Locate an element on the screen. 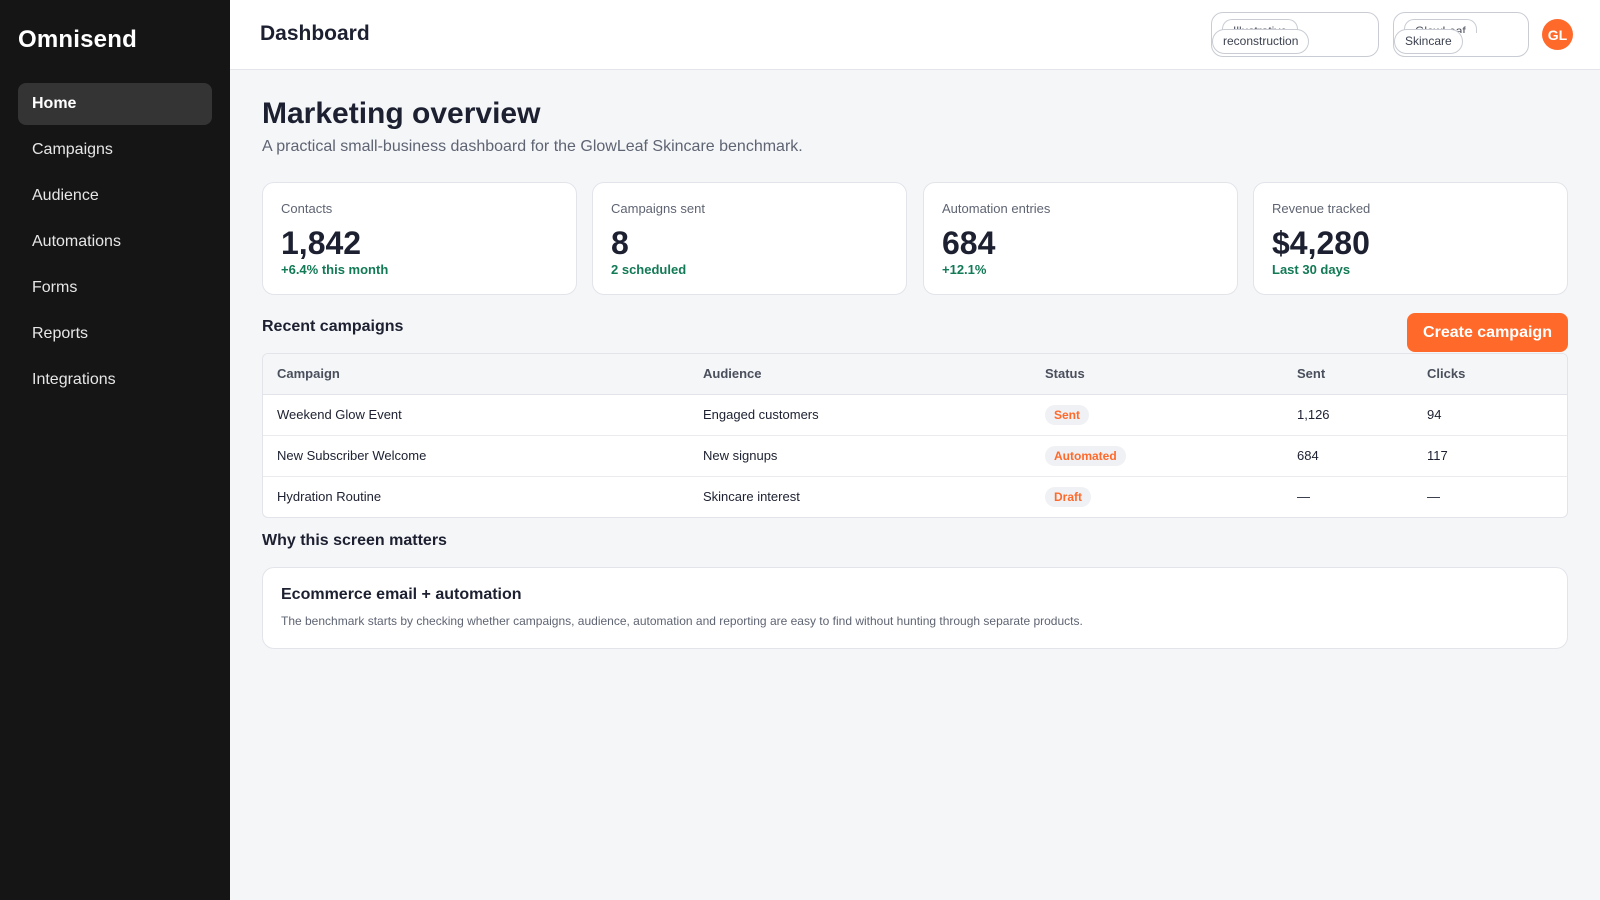 This screenshot has width=1600, height=900. cell-status: Sent is located at coordinates (1157, 415).